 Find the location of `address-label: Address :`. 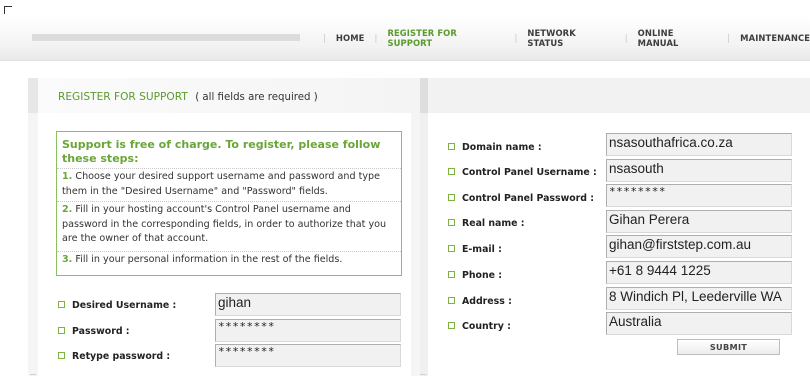

address-label: Address : is located at coordinates (480, 301).